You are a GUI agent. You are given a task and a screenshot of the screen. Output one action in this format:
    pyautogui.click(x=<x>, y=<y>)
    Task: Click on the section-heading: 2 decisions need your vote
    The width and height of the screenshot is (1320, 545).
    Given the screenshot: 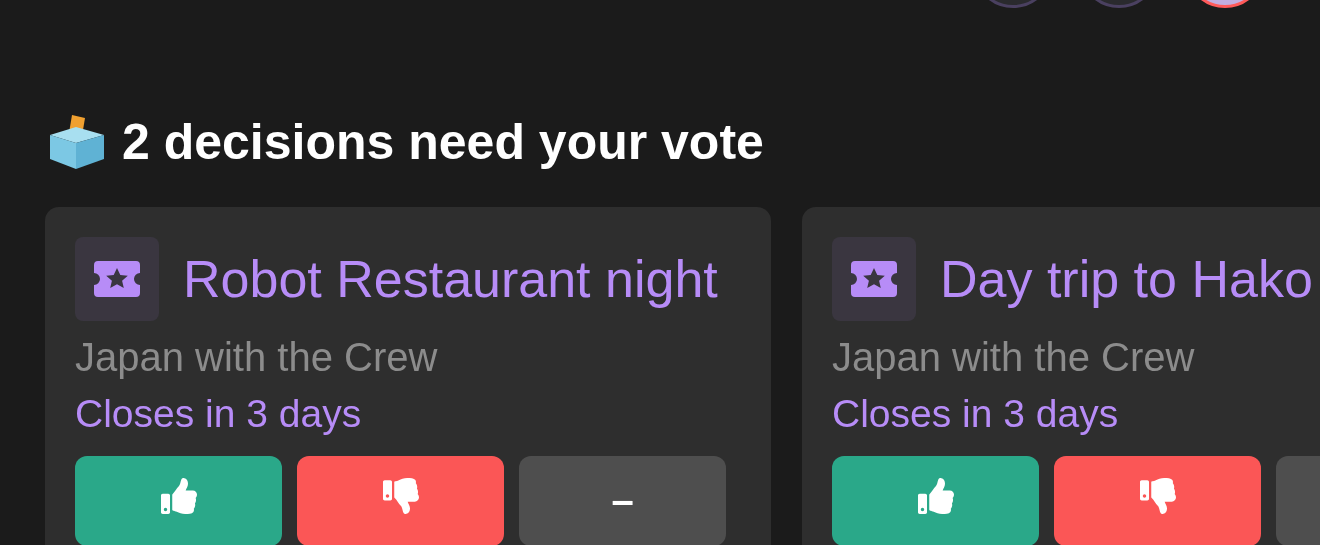 What is the action you would take?
    pyautogui.click(x=443, y=142)
    